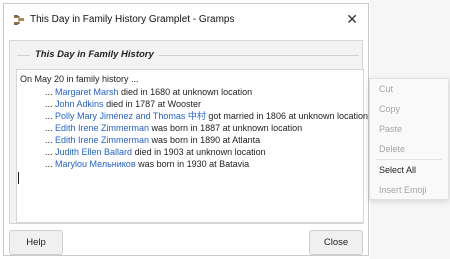 The image size is (450, 259). What do you see at coordinates (19, 20) in the screenshot?
I see `gramps-tree-icon` at bounding box center [19, 20].